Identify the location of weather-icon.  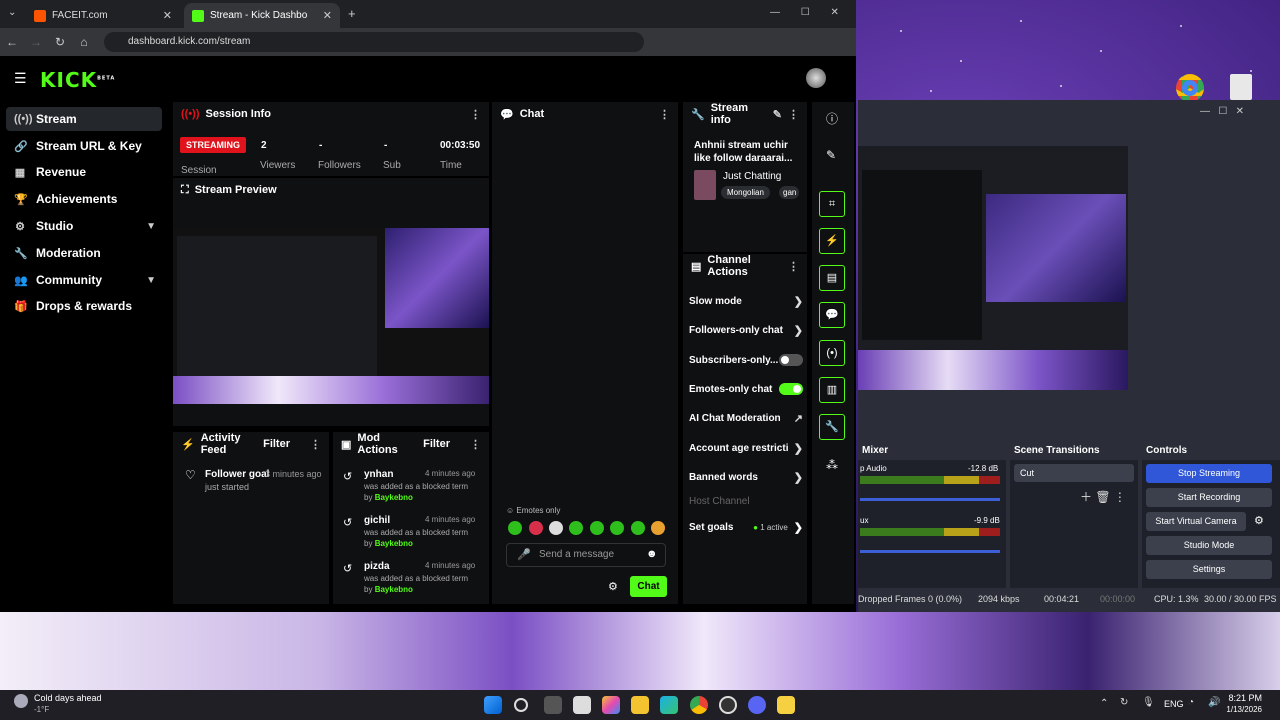
(21, 701).